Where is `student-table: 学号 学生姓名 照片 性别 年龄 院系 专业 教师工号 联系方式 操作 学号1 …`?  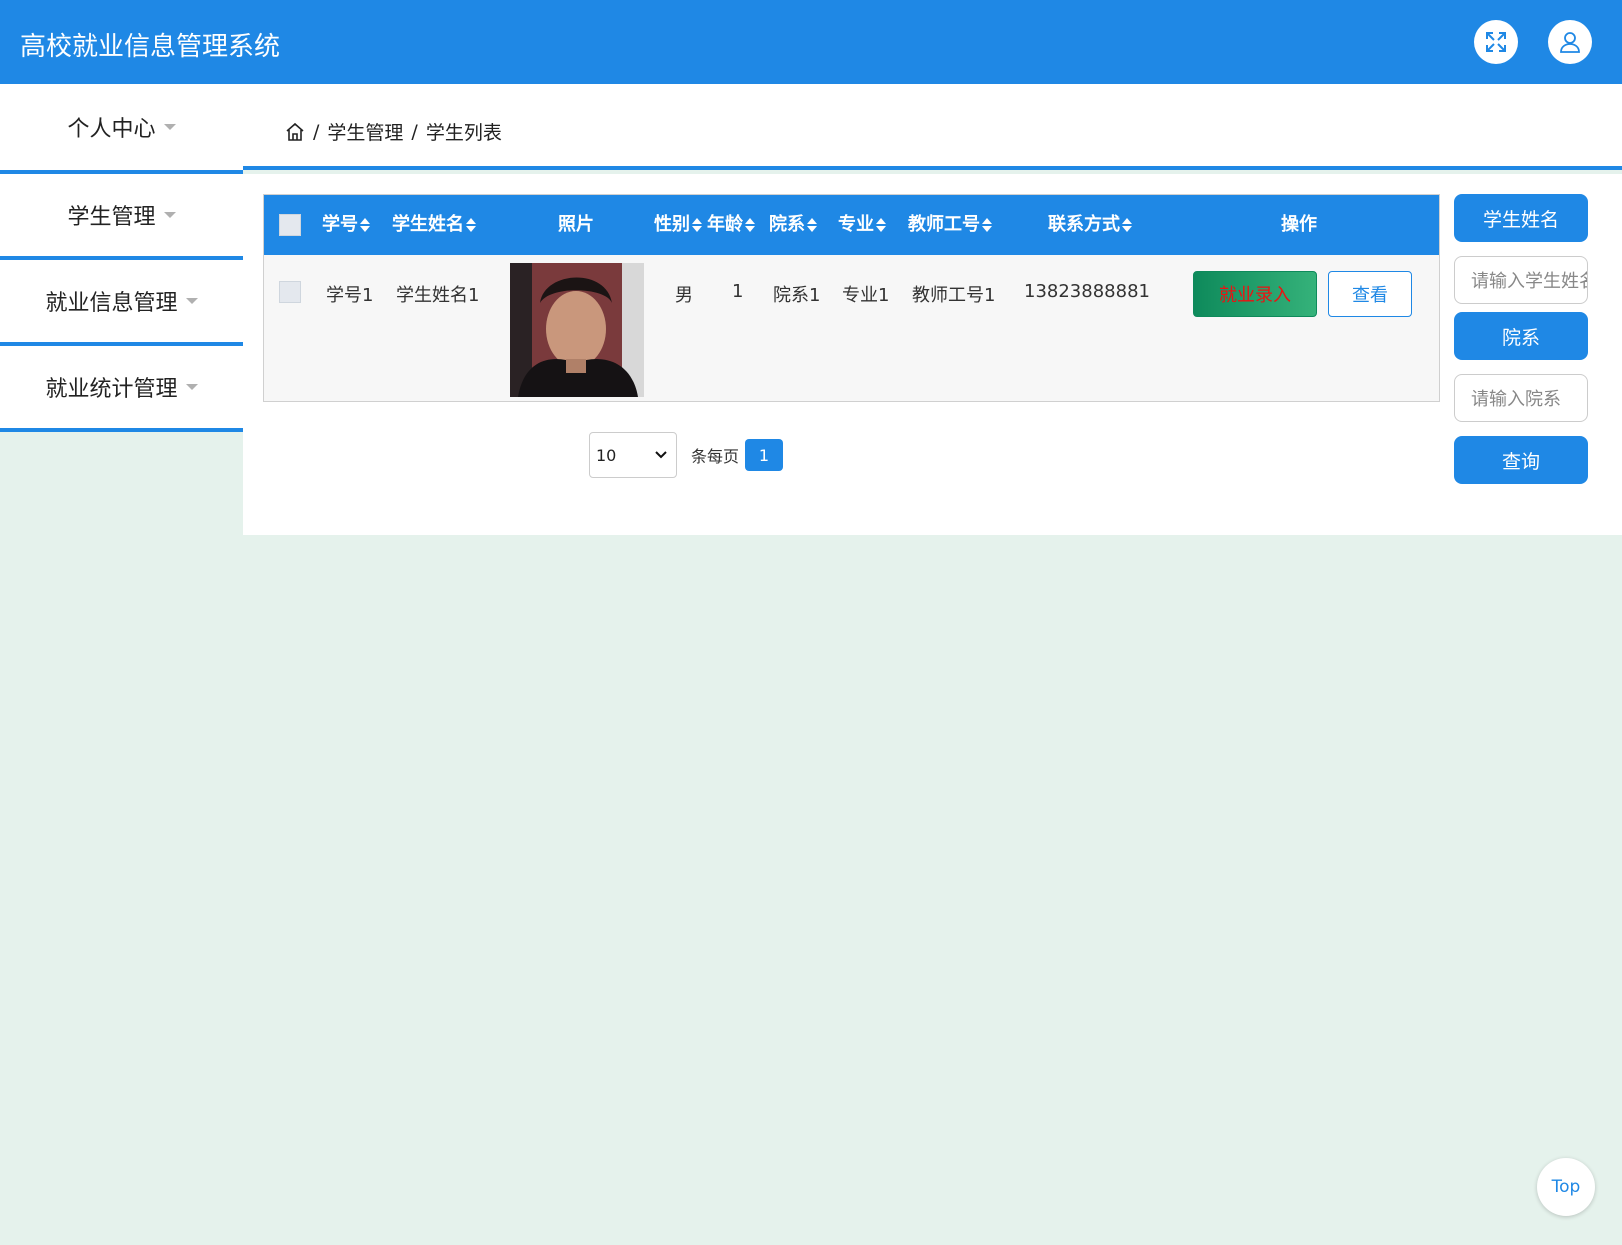 student-table: 学号 学生姓名 照片 性别 年龄 院系 专业 教师工号 联系方式 操作 学号1 … is located at coordinates (851, 298).